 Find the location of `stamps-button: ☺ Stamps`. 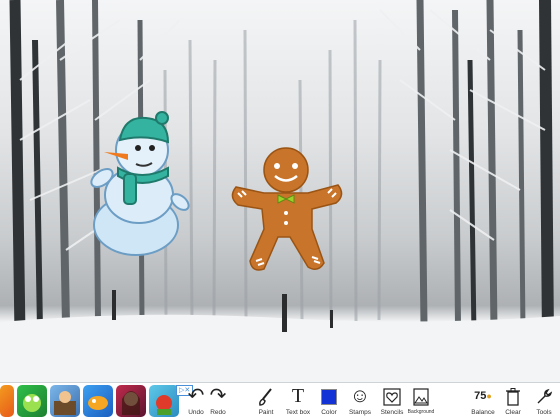

stamps-button: ☺ Stamps is located at coordinates (360, 402).